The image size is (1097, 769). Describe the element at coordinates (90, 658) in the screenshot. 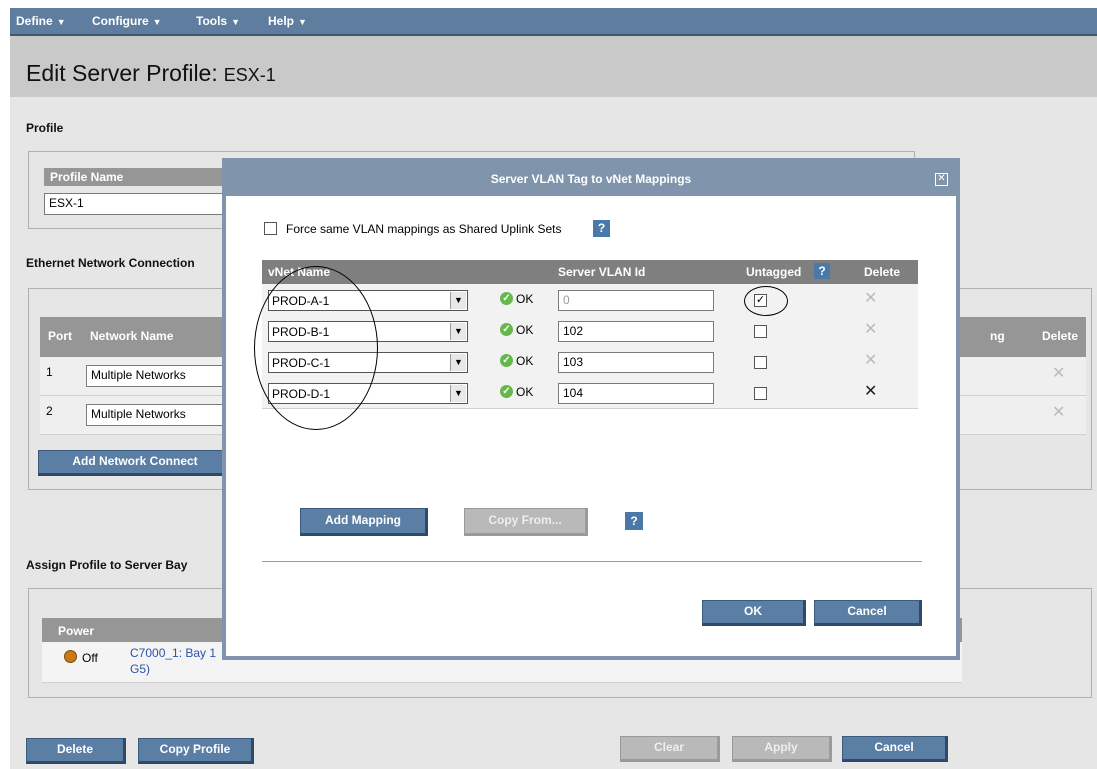

I see `power-state: Off` at that location.